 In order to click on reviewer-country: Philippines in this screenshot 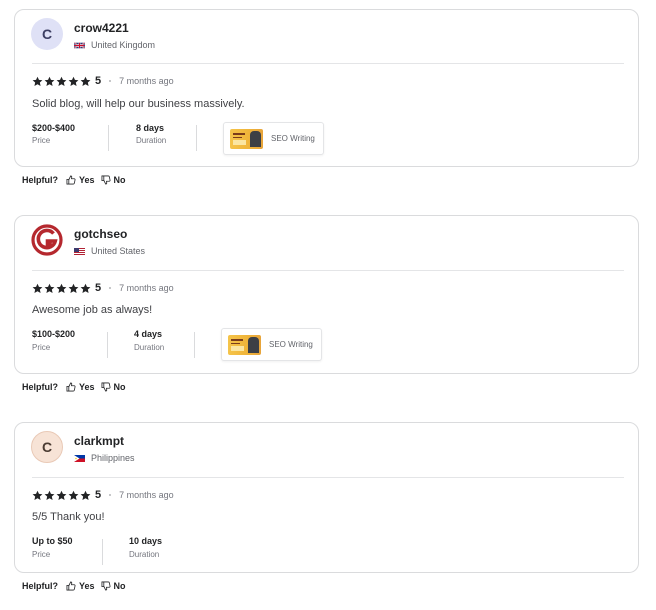, I will do `click(104, 458)`.